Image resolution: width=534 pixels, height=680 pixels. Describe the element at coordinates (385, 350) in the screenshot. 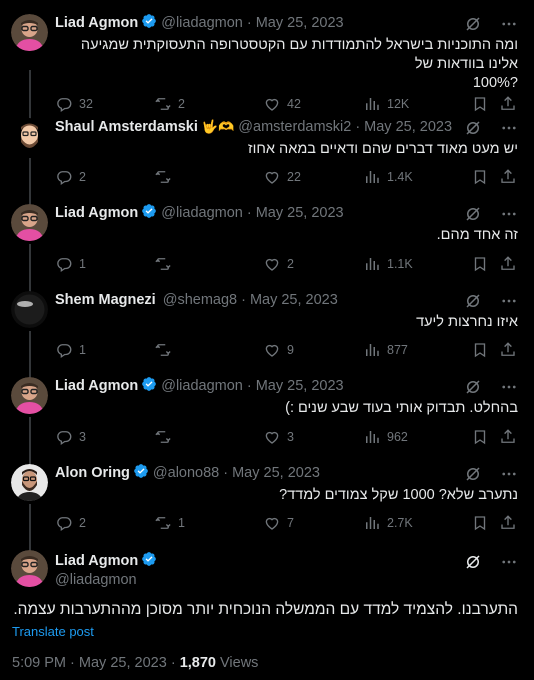

I see `views-button: 877` at that location.